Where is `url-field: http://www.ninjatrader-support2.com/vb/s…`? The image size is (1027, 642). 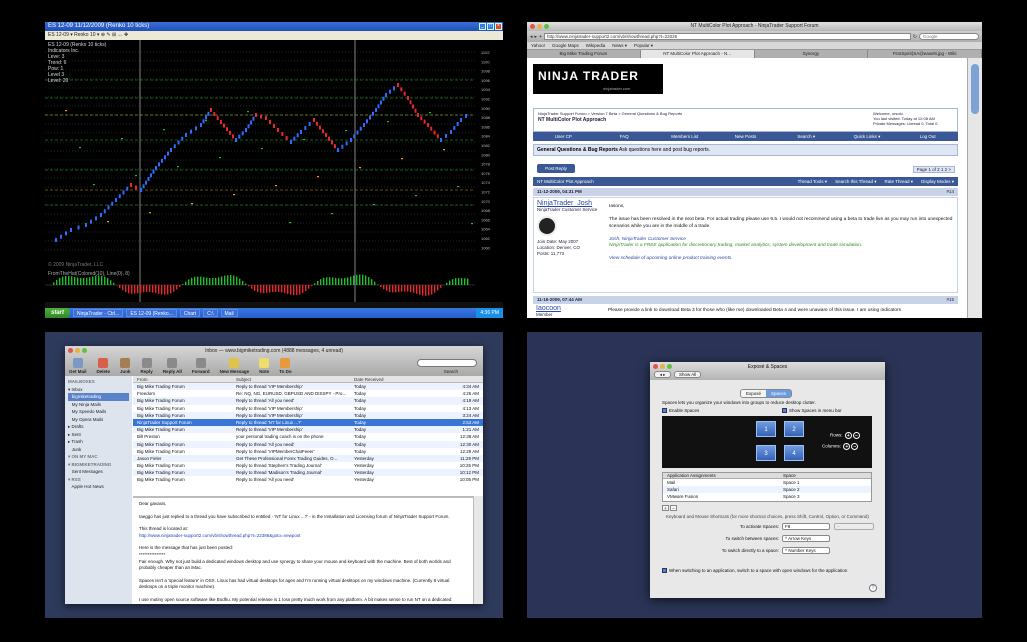
url-field: http://www.ninjatrader-support2.com/vb/s… is located at coordinates (727, 36).